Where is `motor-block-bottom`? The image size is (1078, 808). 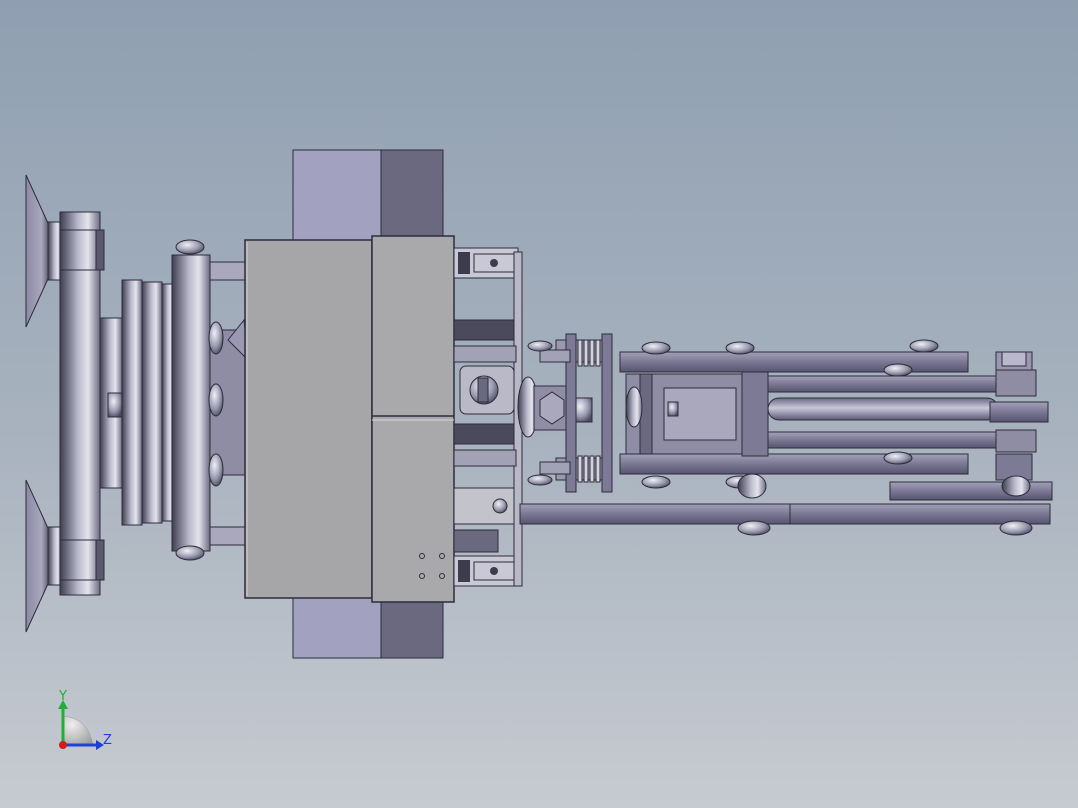 motor-block-bottom is located at coordinates (368, 628).